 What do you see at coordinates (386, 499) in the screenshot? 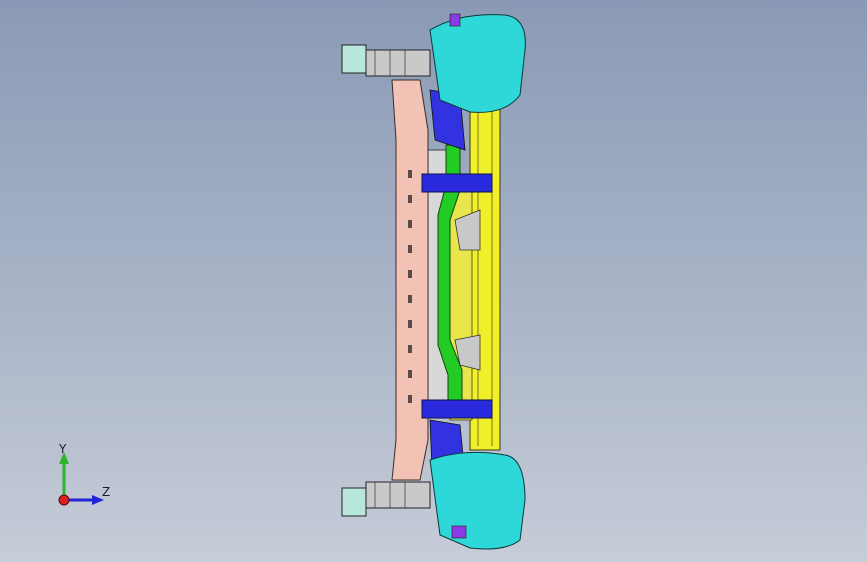
I see `mount-bracket-bottom` at bounding box center [386, 499].